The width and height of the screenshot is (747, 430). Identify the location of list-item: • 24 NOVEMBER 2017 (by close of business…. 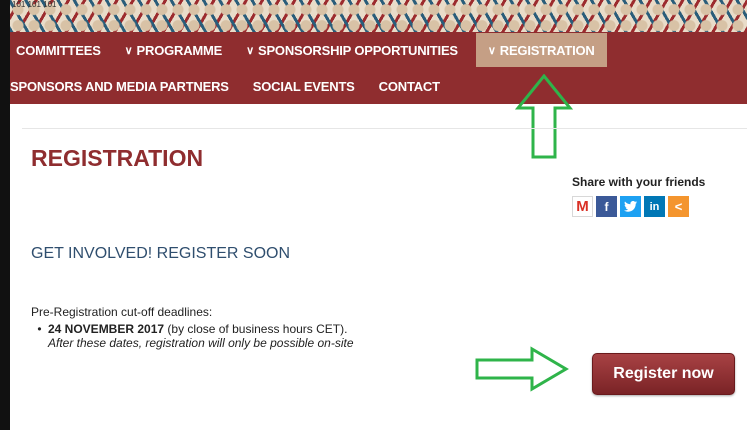
(192, 329).